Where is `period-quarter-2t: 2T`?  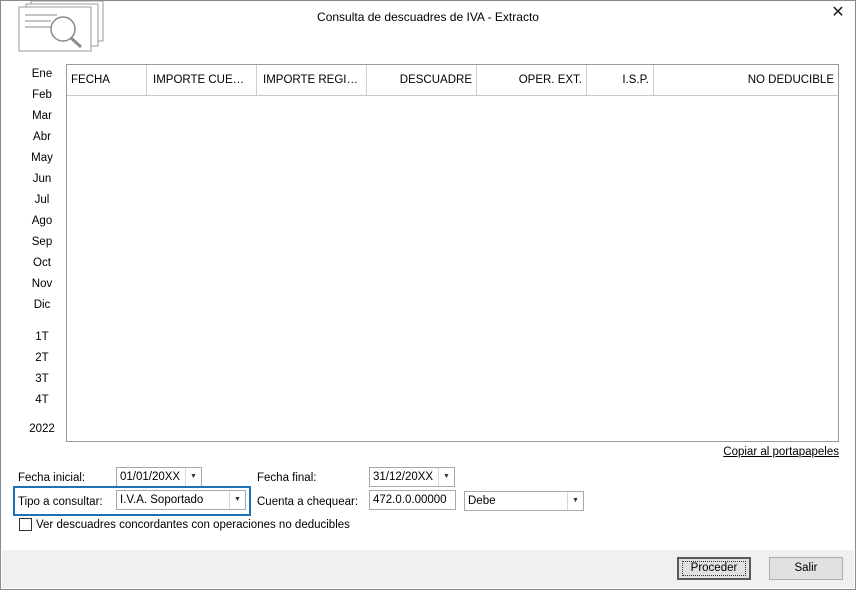
period-quarter-2t: 2T is located at coordinates (42, 358).